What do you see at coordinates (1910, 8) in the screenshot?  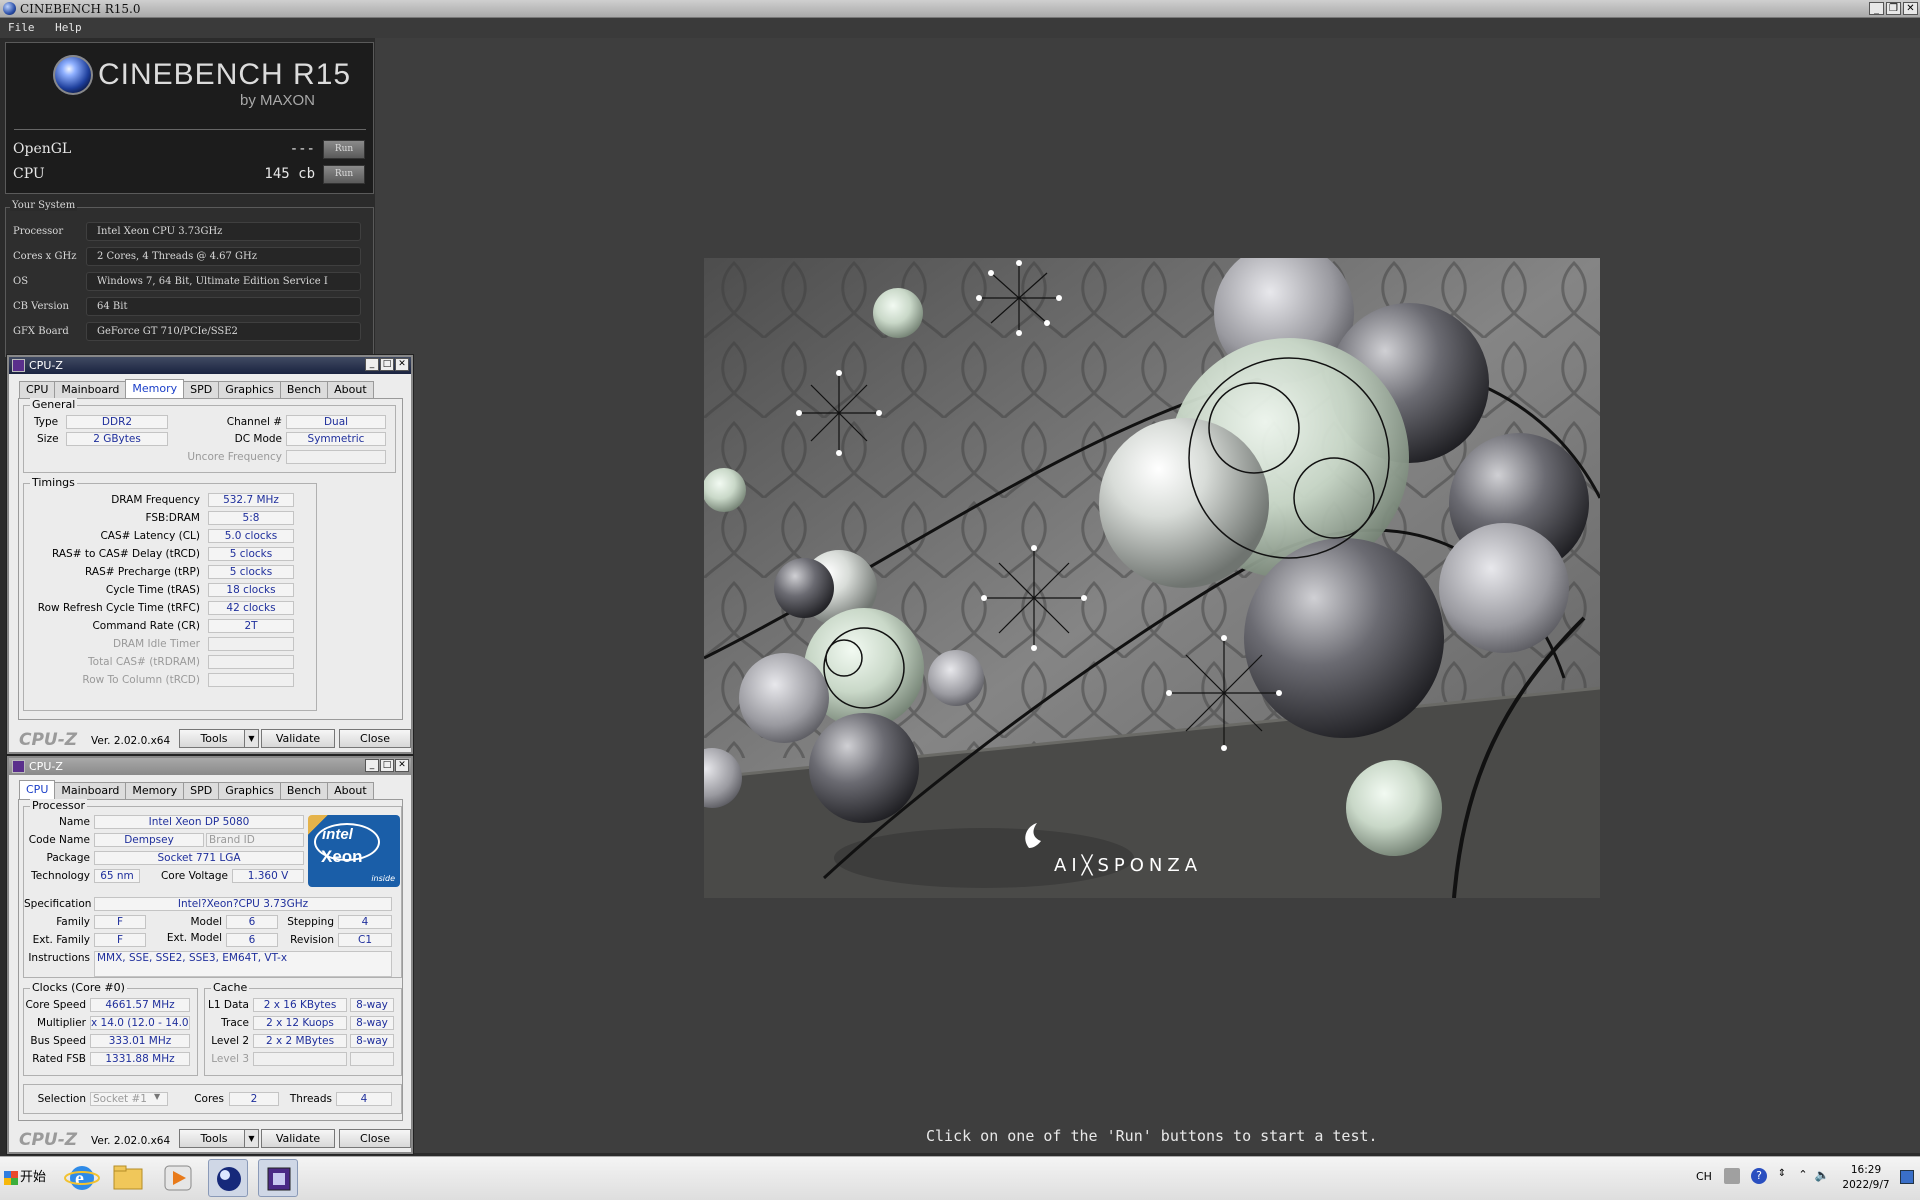 I see `close-button: ✕` at bounding box center [1910, 8].